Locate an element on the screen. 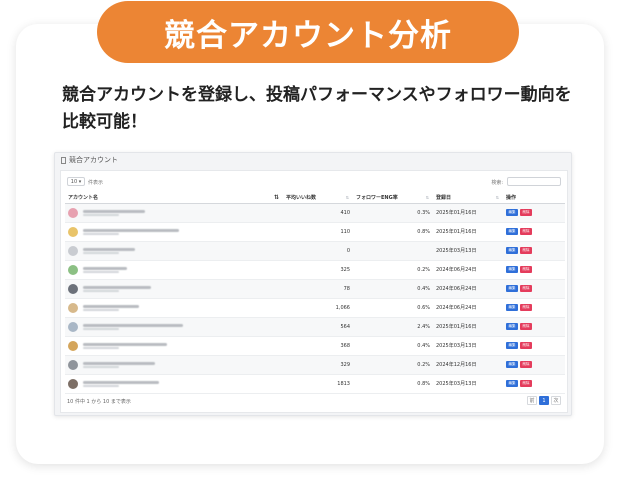  col-account-name: アカウント名 ⇅ is located at coordinates (174, 198).